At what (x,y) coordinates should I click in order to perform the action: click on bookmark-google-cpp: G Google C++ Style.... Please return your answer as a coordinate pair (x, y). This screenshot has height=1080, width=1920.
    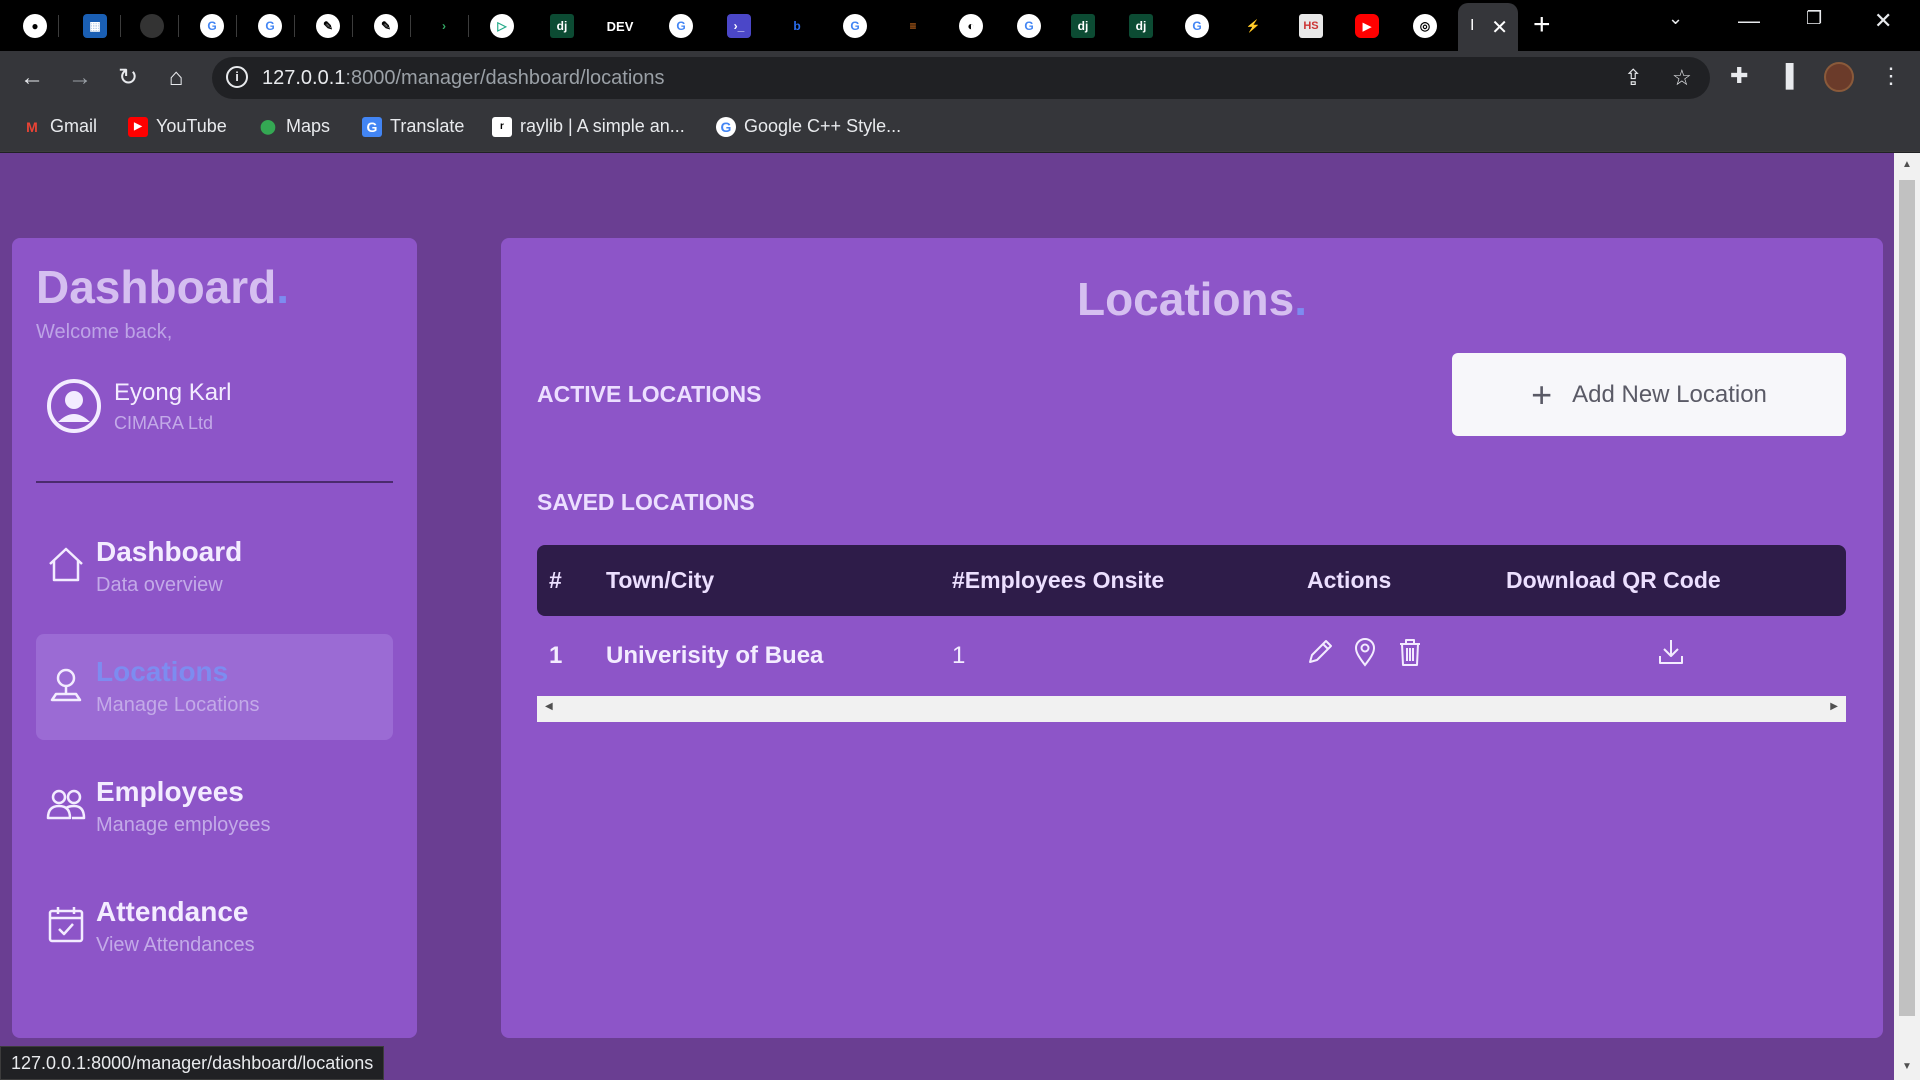
    Looking at the image, I should click on (808, 126).